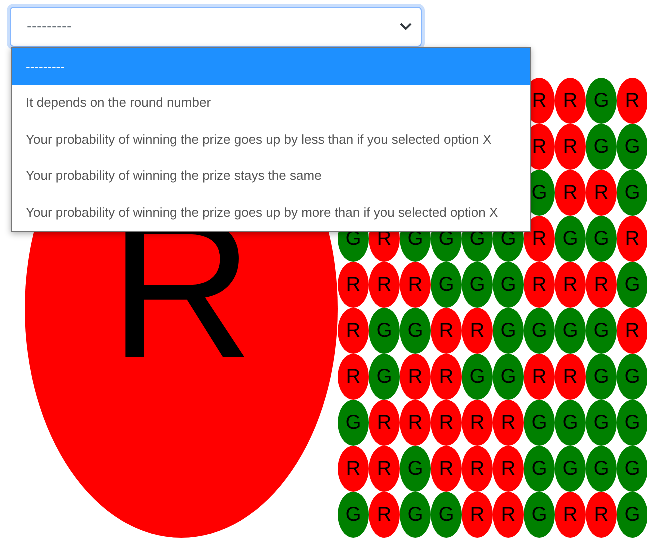 Image resolution: width=647 pixels, height=539 pixels. Describe the element at coordinates (216, 27) in the screenshot. I see `select-field: ---------` at that location.